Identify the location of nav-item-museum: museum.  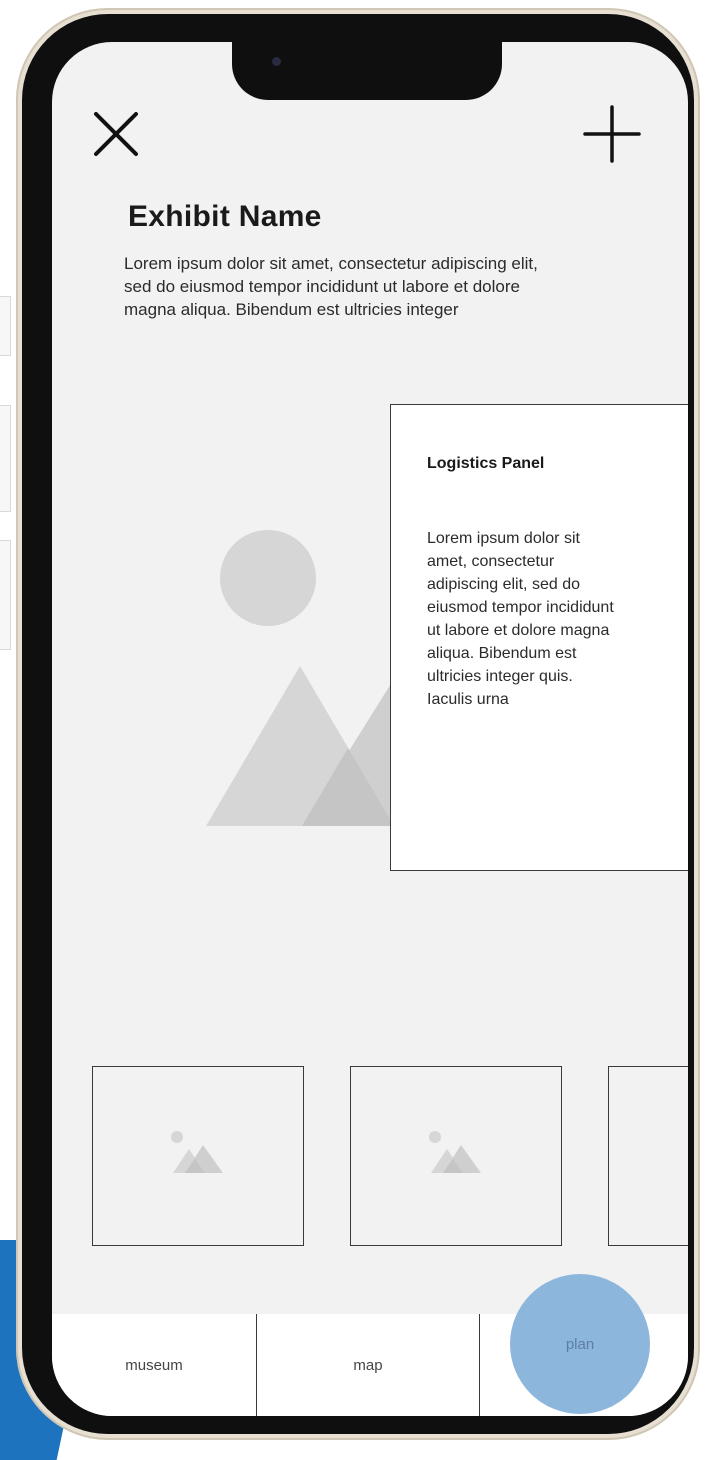
(154, 1365).